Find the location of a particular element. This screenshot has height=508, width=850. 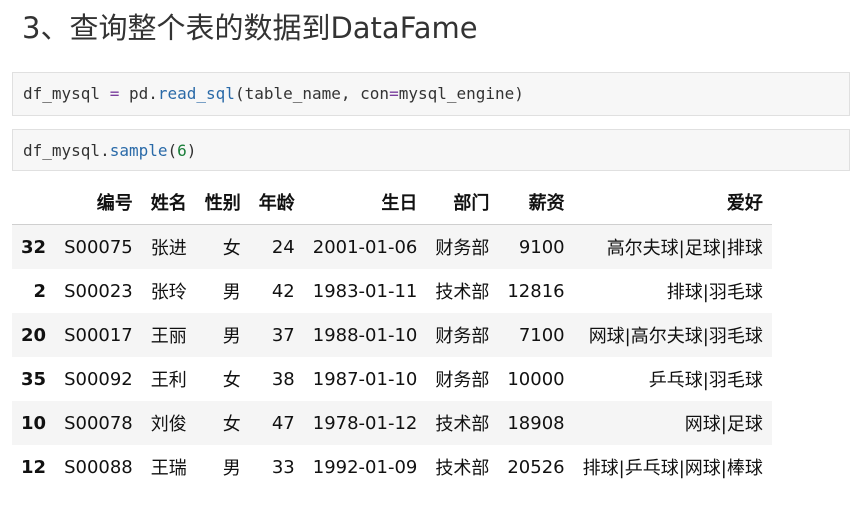

row-index: 10 is located at coordinates (34, 423).